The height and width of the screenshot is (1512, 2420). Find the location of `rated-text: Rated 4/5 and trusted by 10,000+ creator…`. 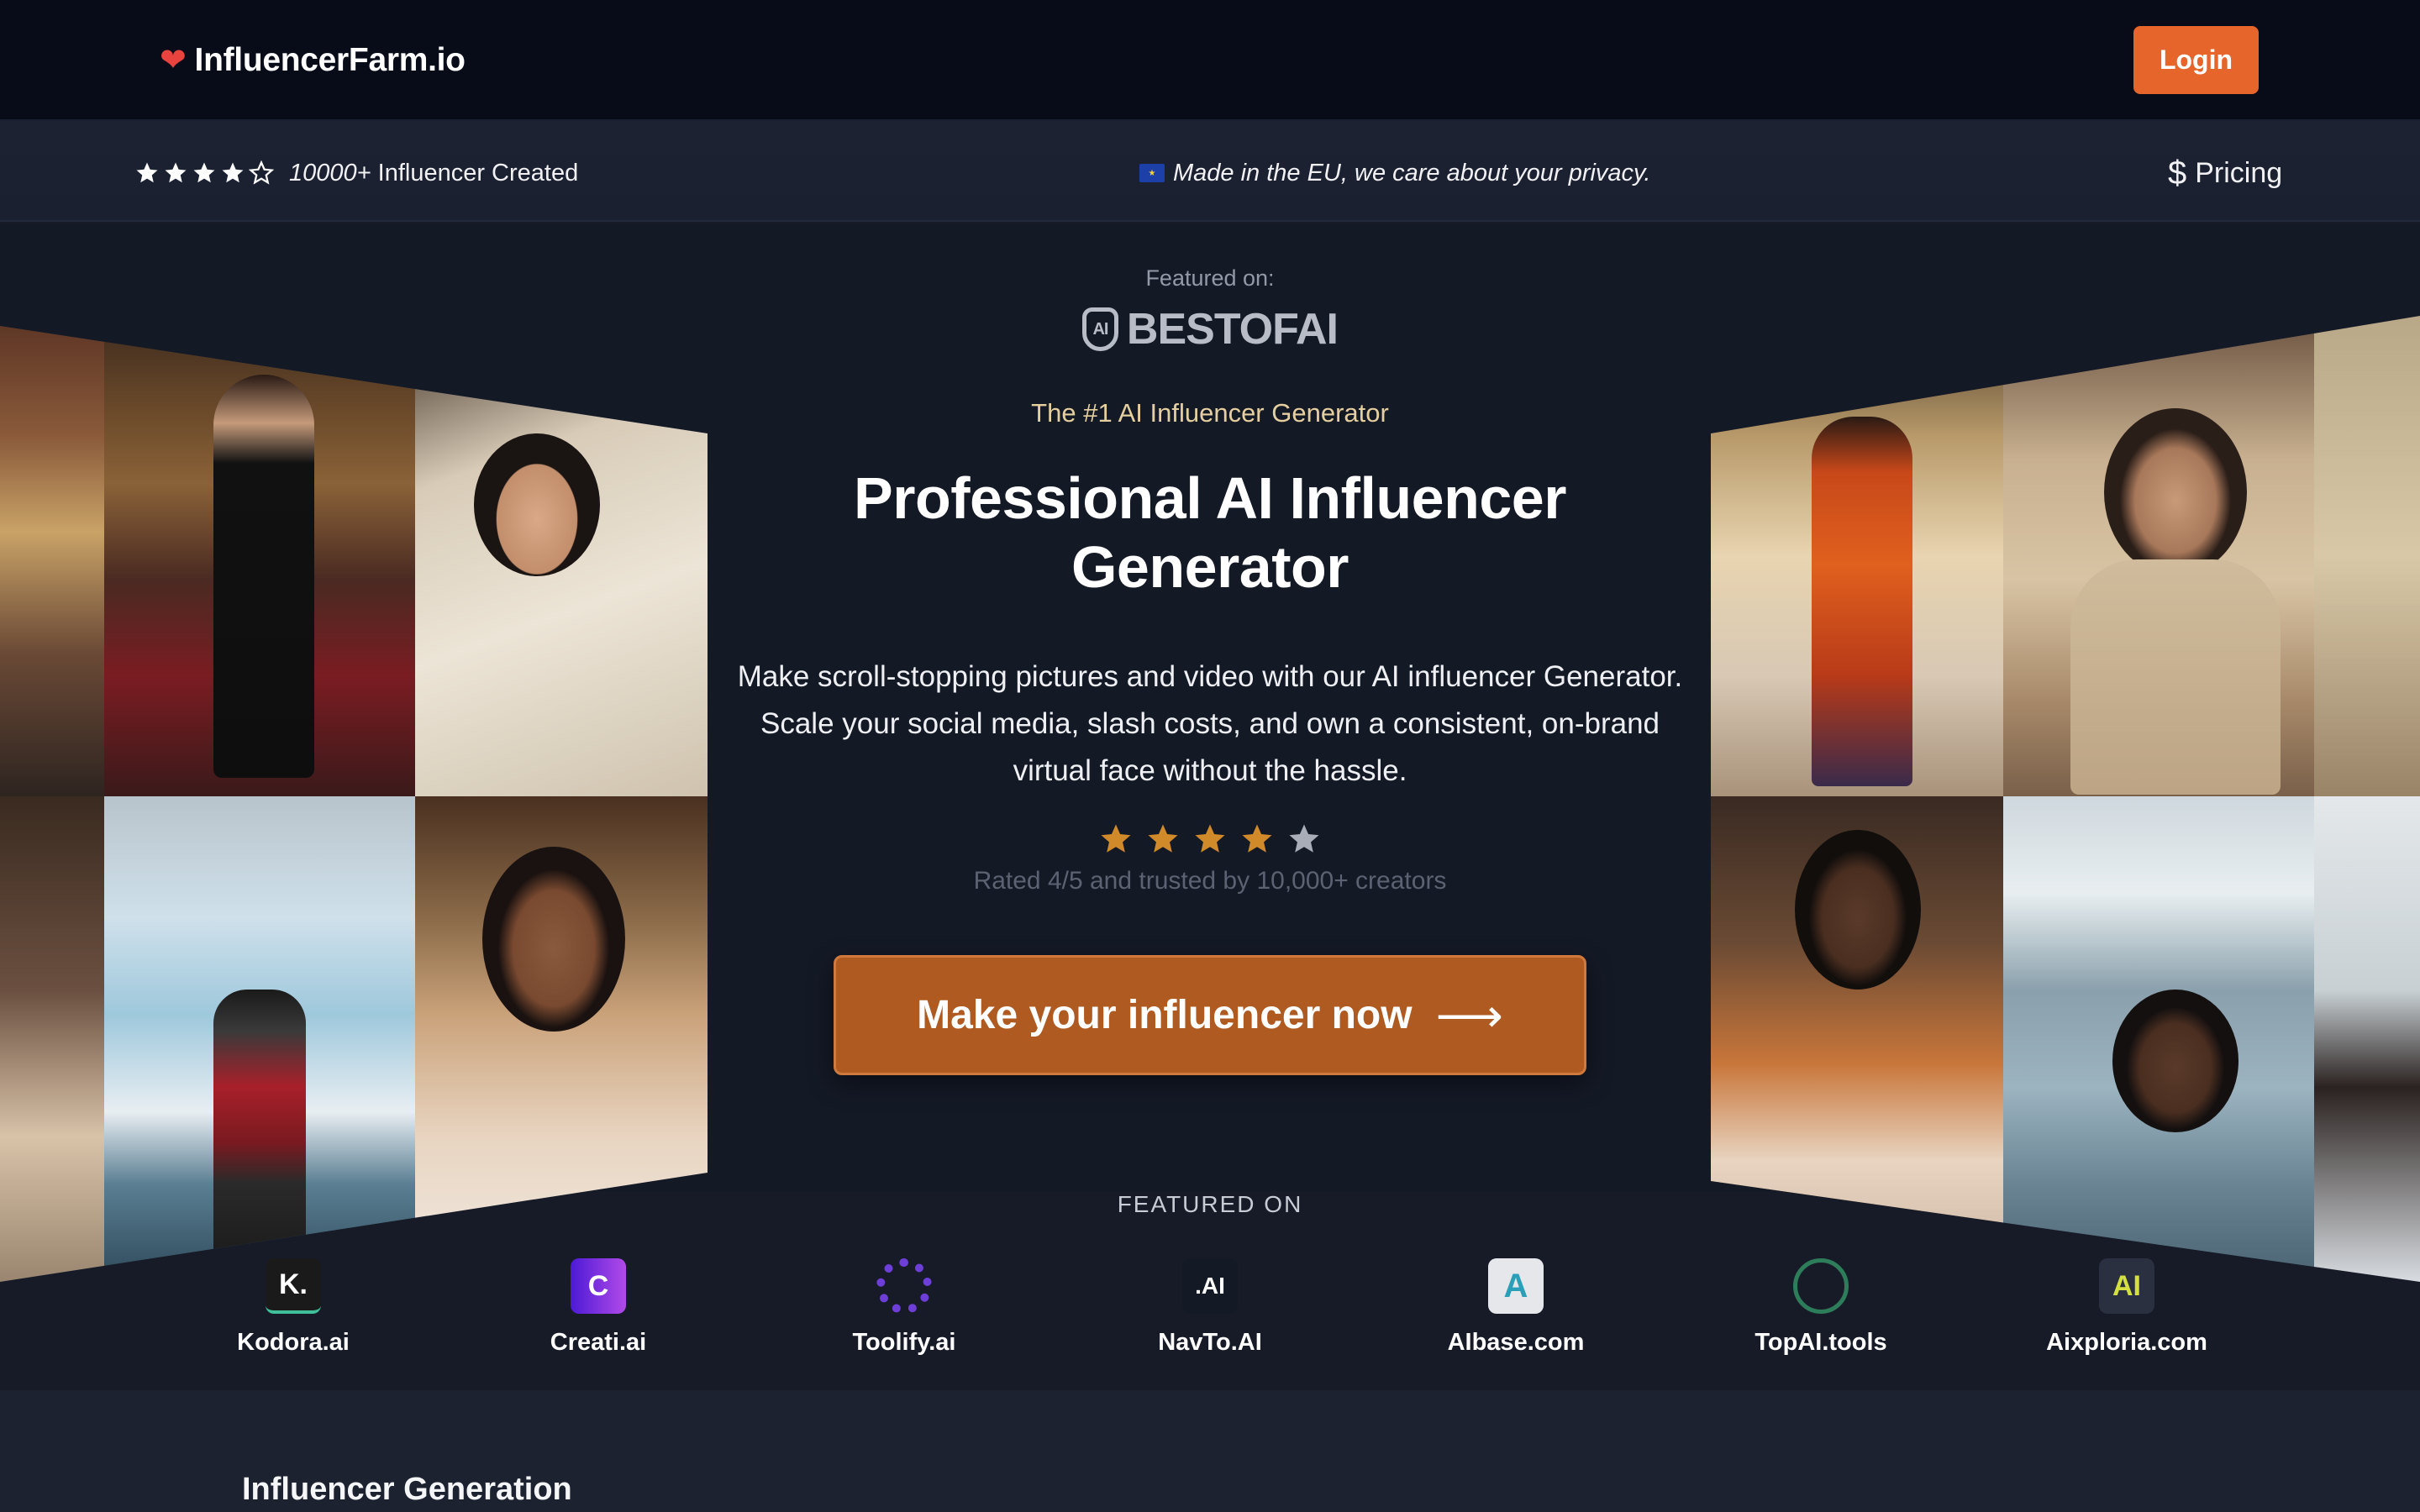

rated-text: Rated 4/5 and trusted by 10,000+ creator… is located at coordinates (1210, 881).